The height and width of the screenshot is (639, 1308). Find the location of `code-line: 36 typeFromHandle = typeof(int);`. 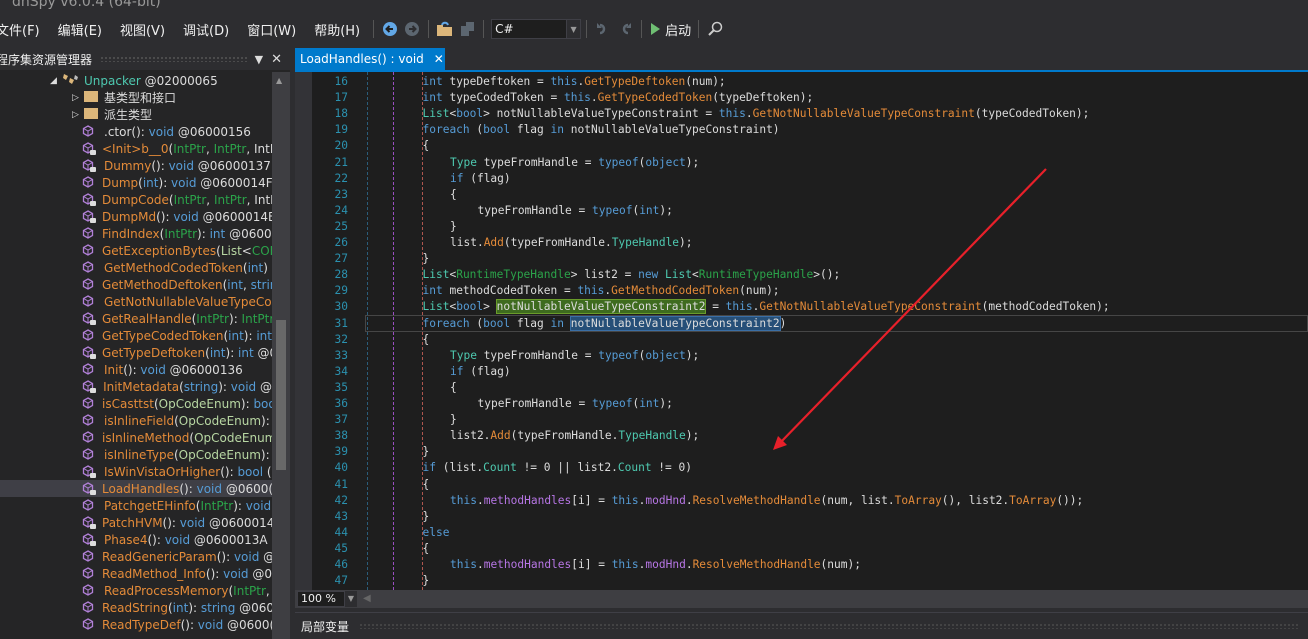

code-line: 36 typeFromHandle = typeof(int); is located at coordinates (801, 404).